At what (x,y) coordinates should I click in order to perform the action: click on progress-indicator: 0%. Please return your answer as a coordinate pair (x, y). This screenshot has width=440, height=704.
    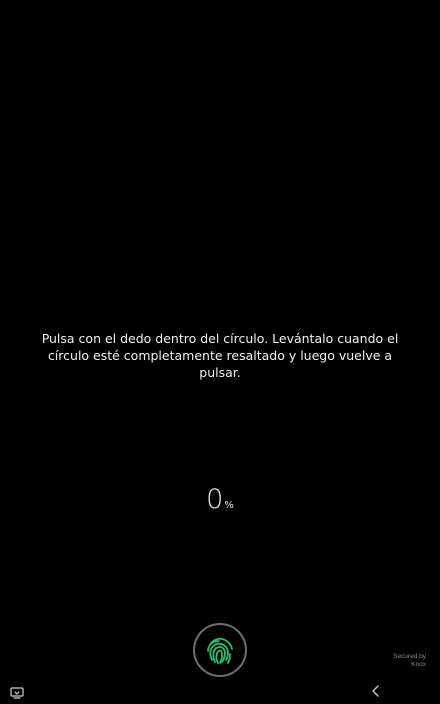
    Looking at the image, I should click on (220, 499).